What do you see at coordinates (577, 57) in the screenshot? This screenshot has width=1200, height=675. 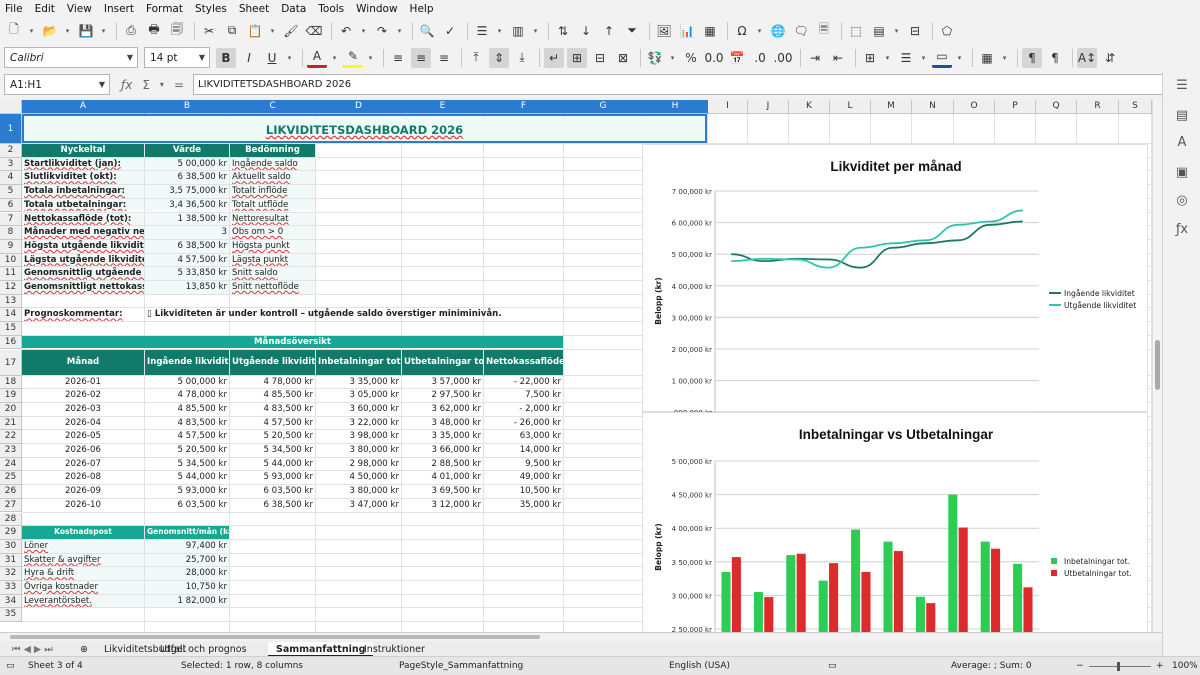 I see `merge-center-icon: ⊞` at bounding box center [577, 57].